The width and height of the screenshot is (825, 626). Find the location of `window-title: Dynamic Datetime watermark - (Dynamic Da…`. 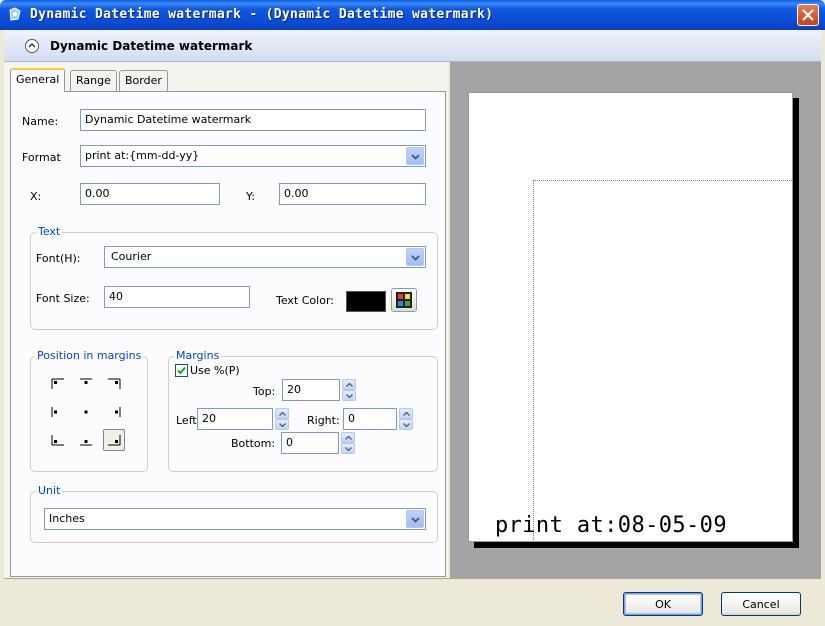

window-title: Dynamic Datetime watermark - (Dynamic Da… is located at coordinates (262, 14).